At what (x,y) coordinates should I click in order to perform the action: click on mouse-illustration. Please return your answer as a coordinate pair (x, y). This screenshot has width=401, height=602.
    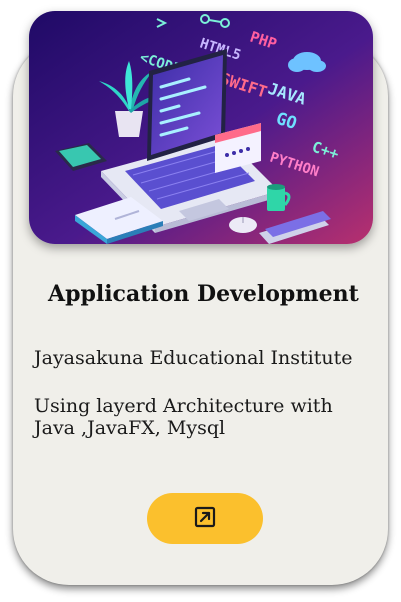
    Looking at the image, I should click on (243, 225).